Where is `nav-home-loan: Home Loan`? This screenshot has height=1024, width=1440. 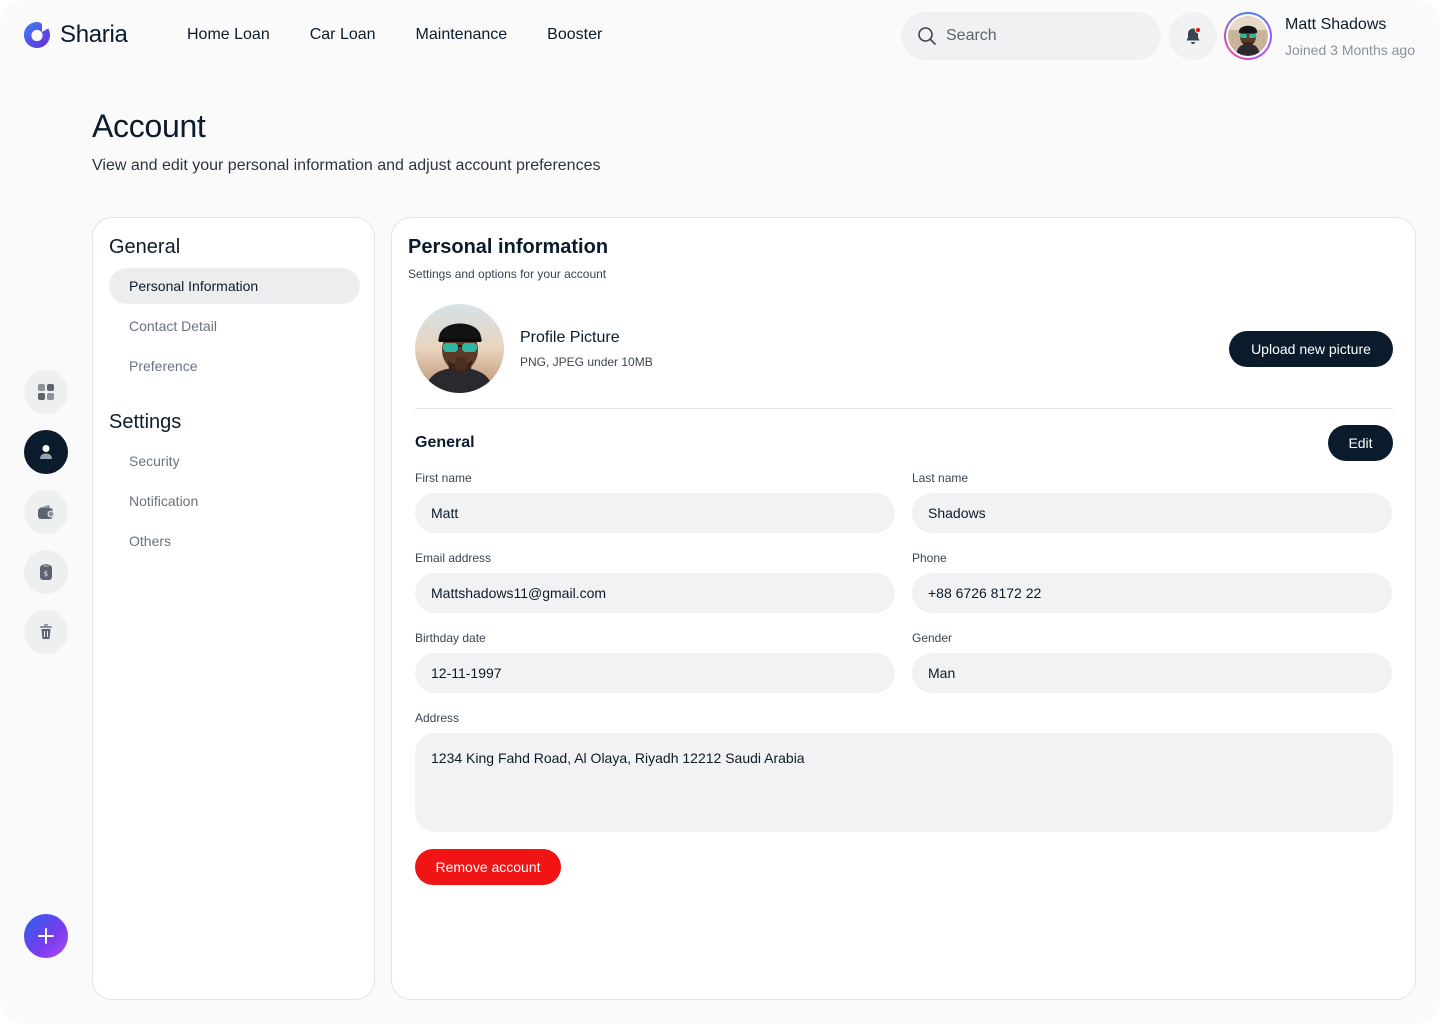 nav-home-loan: Home Loan is located at coordinates (228, 35).